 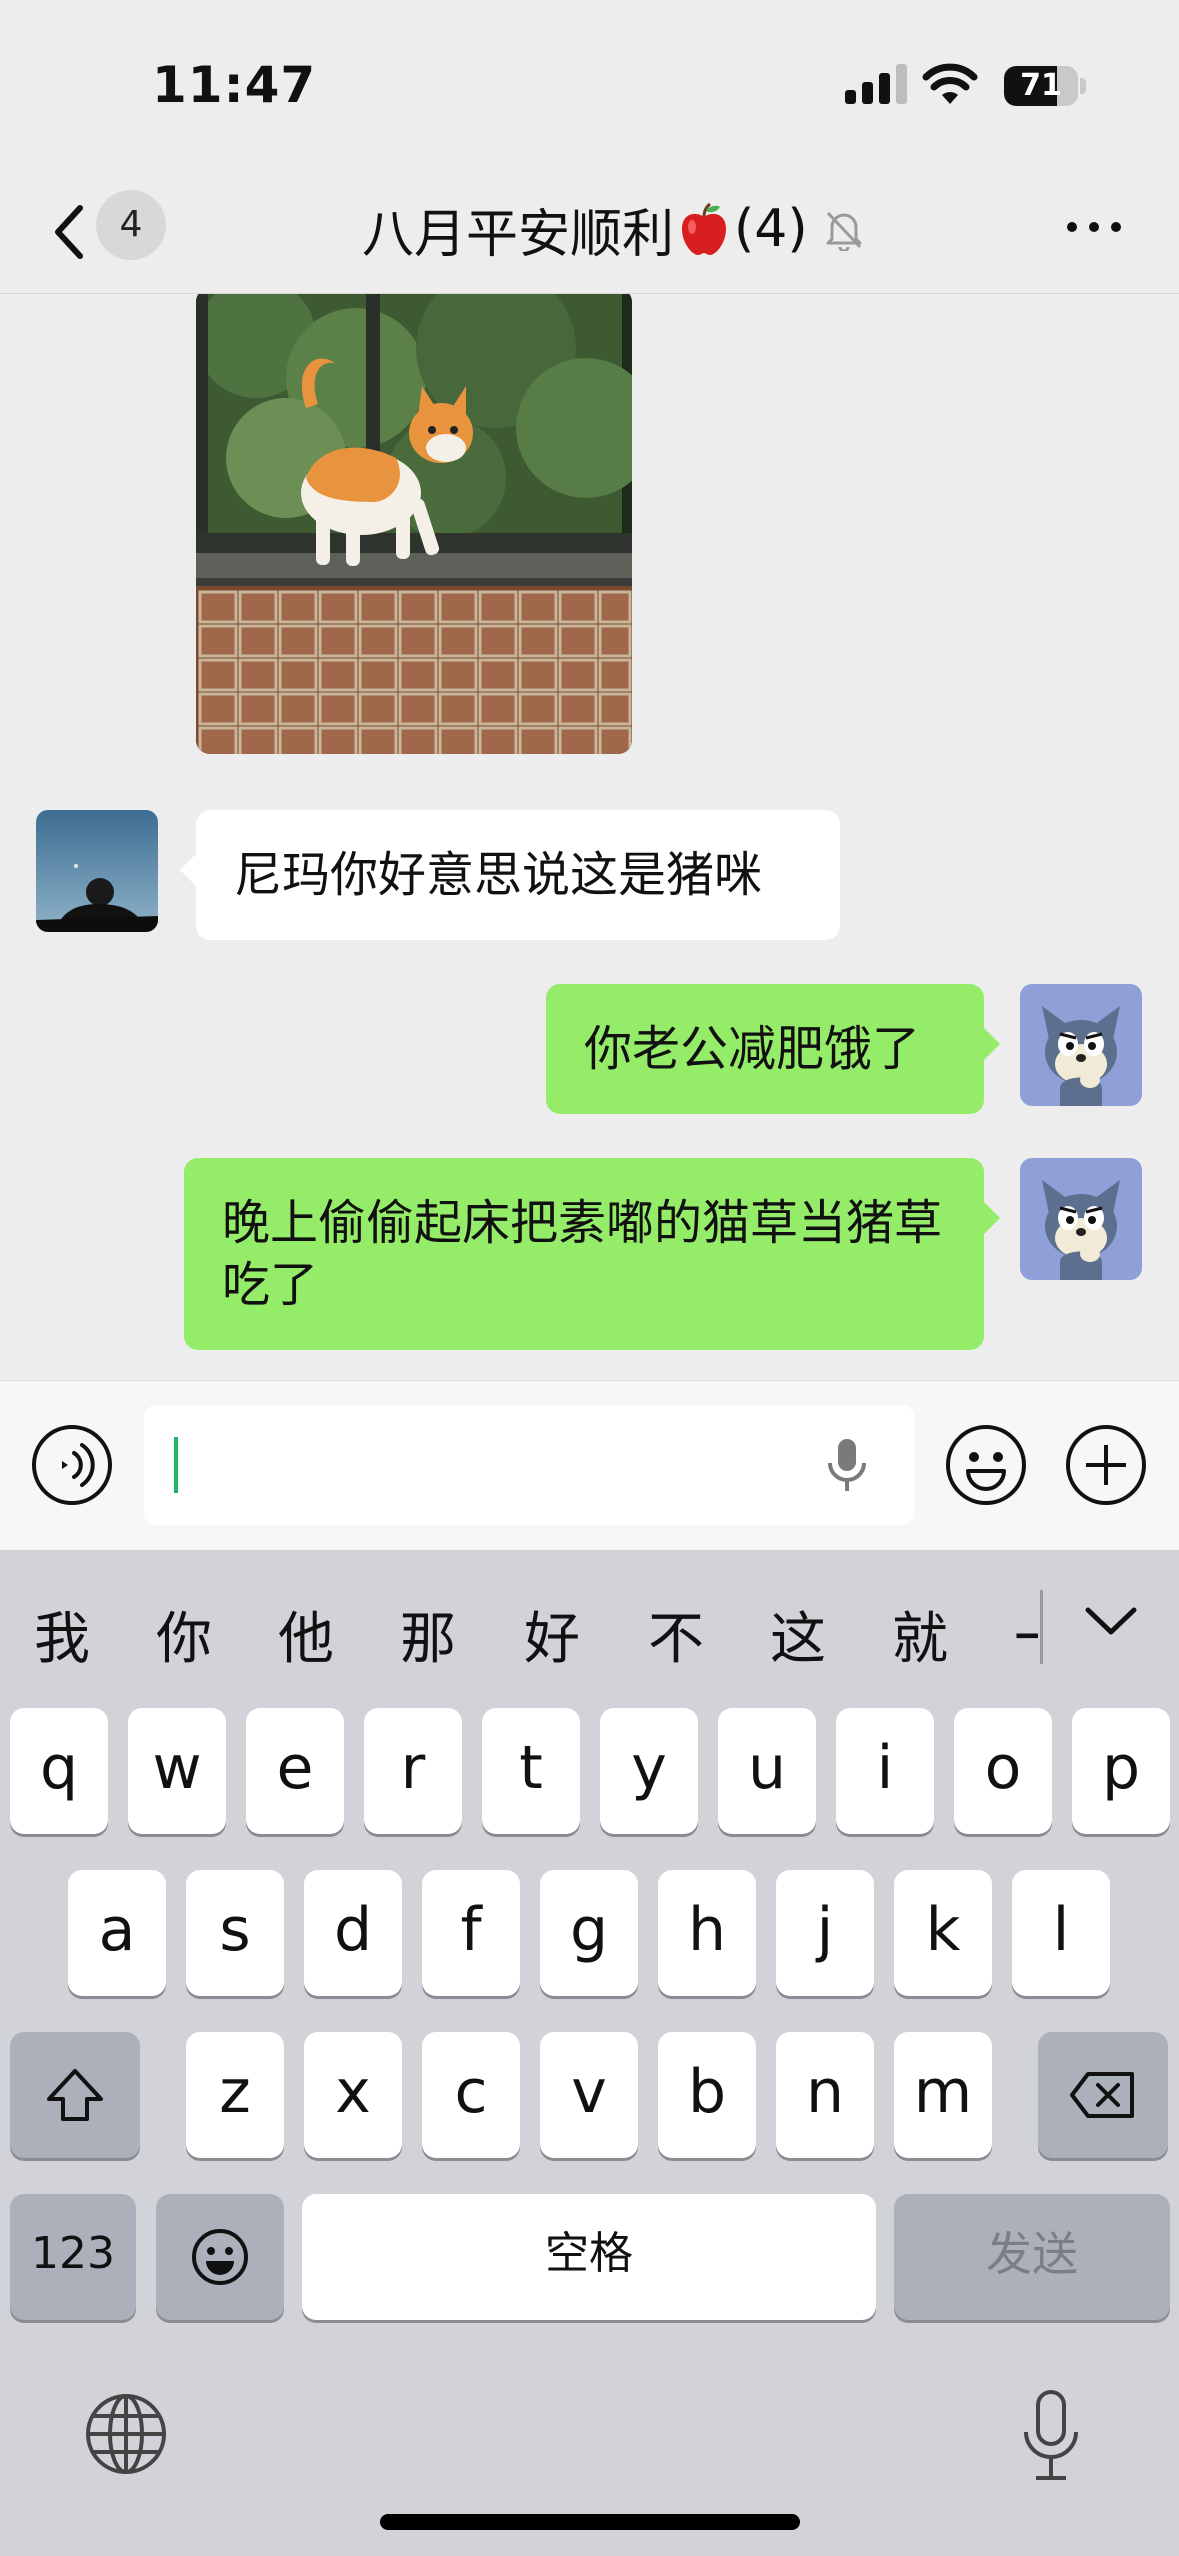 I want to click on key-o: o, so click(x=1003, y=1771).